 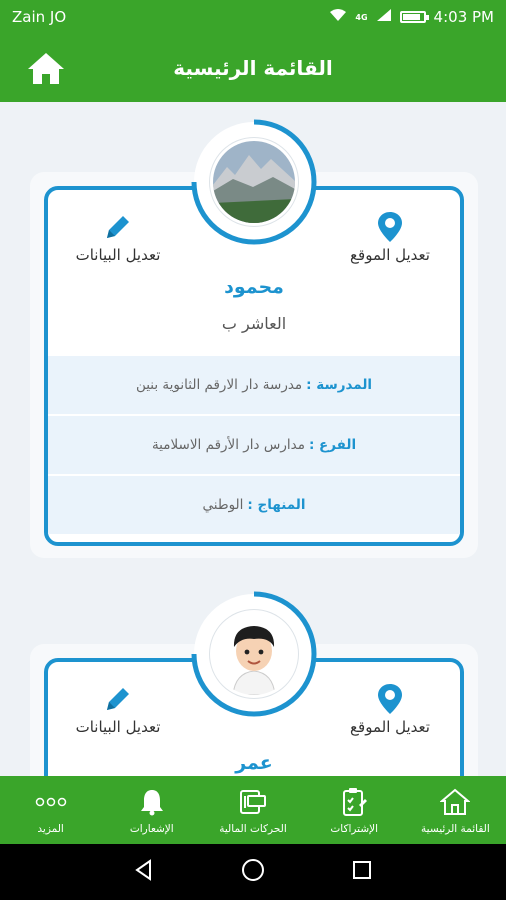 I want to click on info-key: الفرع :, so click(x=332, y=445).